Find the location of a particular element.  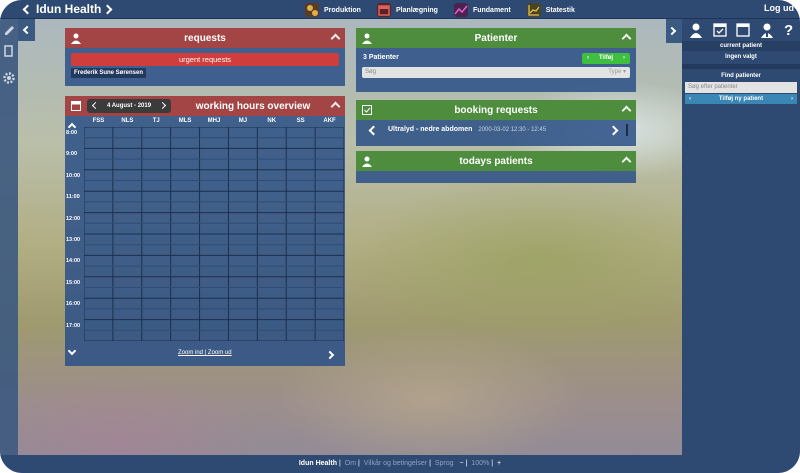

add-label: Tilføj is located at coordinates (606, 58).